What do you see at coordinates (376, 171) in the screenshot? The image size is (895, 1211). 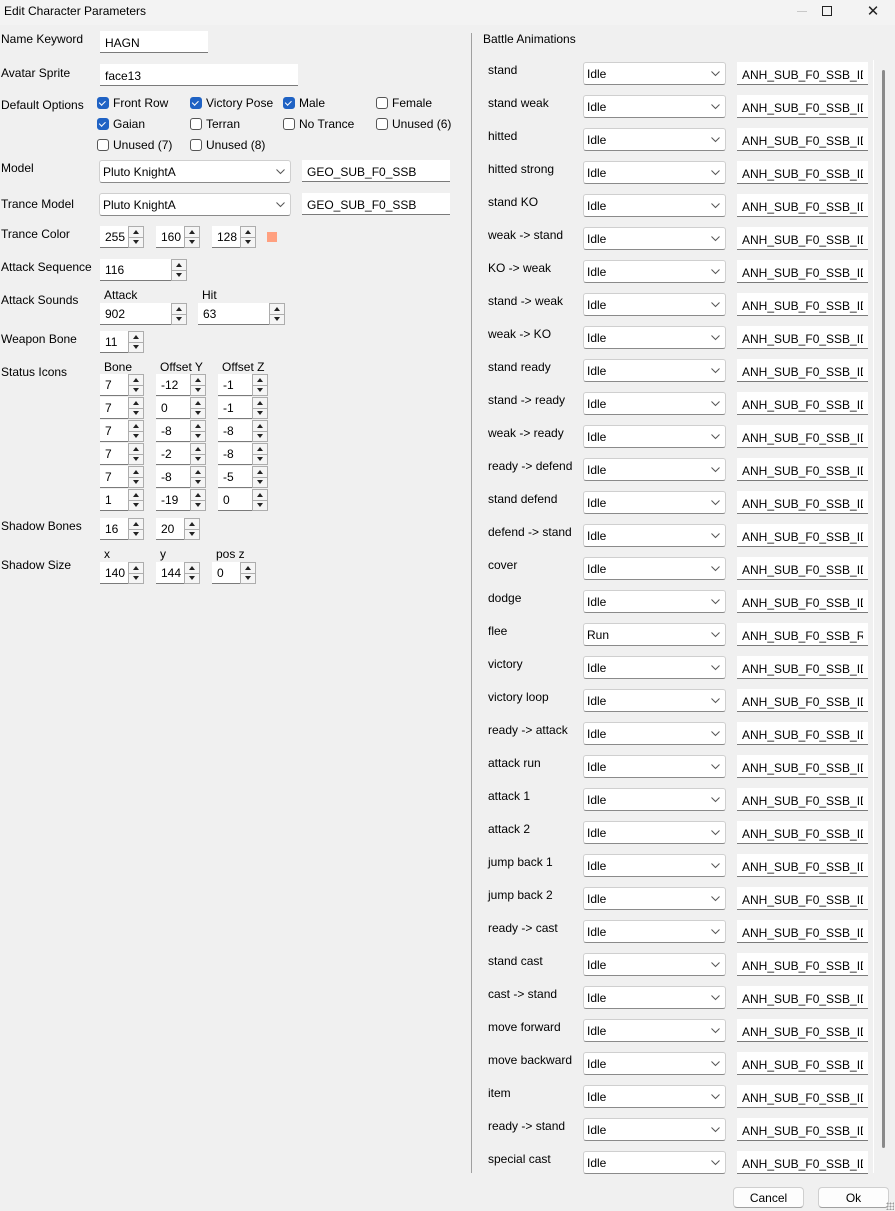 I see `model-code-input` at bounding box center [376, 171].